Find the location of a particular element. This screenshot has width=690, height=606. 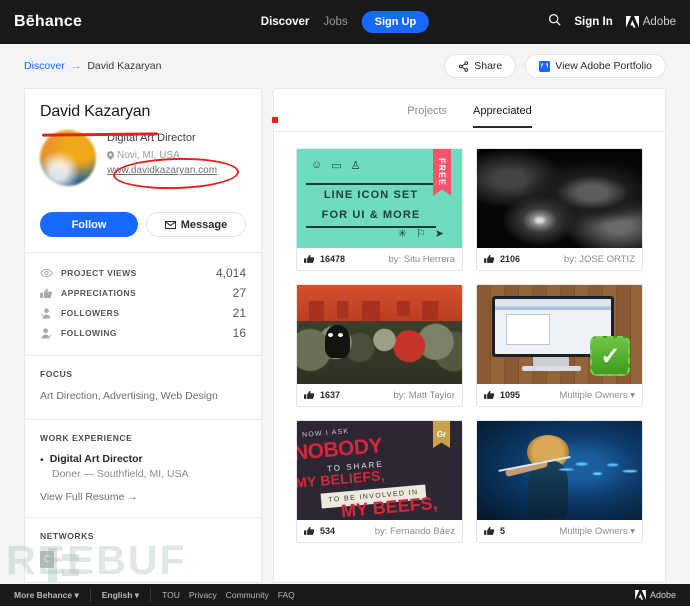

project-card: 2106 by: JOSE ORTIZ is located at coordinates (559, 209).